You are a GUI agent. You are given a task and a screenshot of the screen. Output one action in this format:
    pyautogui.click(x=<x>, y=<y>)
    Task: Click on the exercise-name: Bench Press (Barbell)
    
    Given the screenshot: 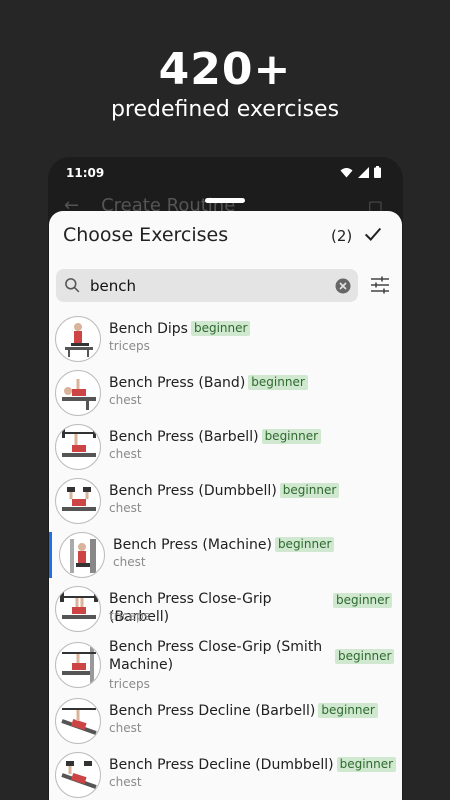 What is the action you would take?
    pyautogui.click(x=184, y=437)
    